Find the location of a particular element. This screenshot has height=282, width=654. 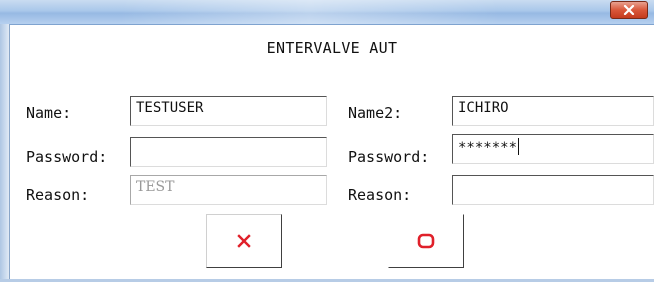

confirm-button is located at coordinates (426, 241).